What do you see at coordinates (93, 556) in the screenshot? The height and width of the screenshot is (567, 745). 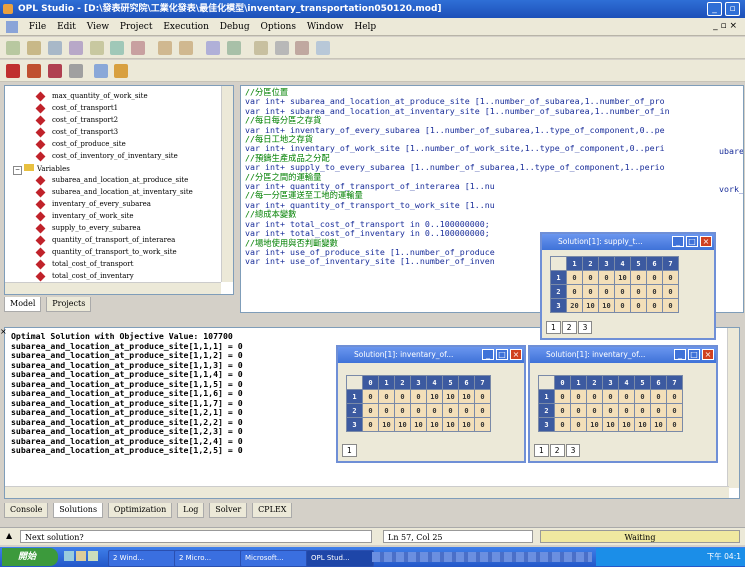 I see `desktop-icon` at bounding box center [93, 556].